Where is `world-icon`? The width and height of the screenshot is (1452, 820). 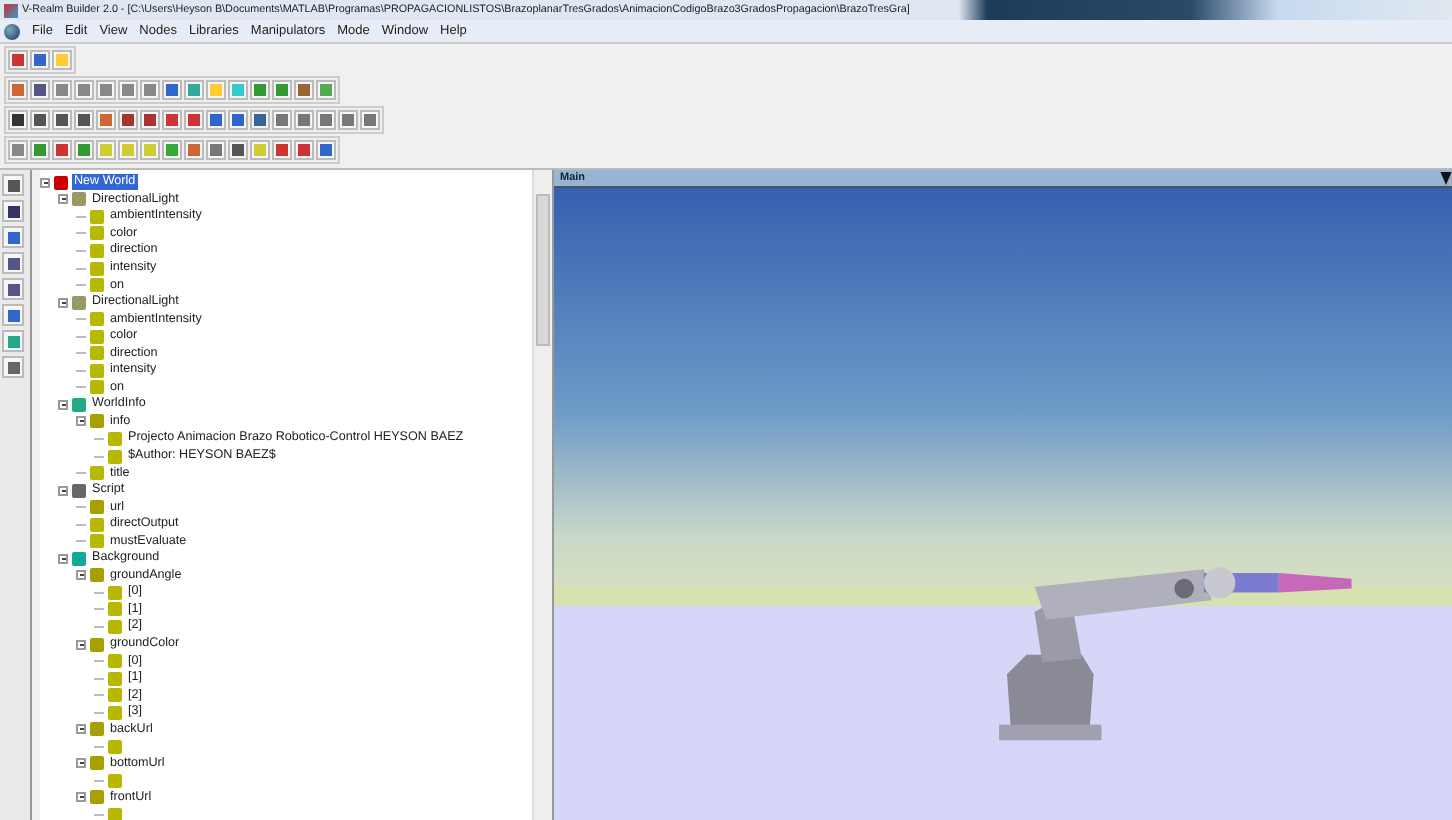
world-icon is located at coordinates (61, 182).